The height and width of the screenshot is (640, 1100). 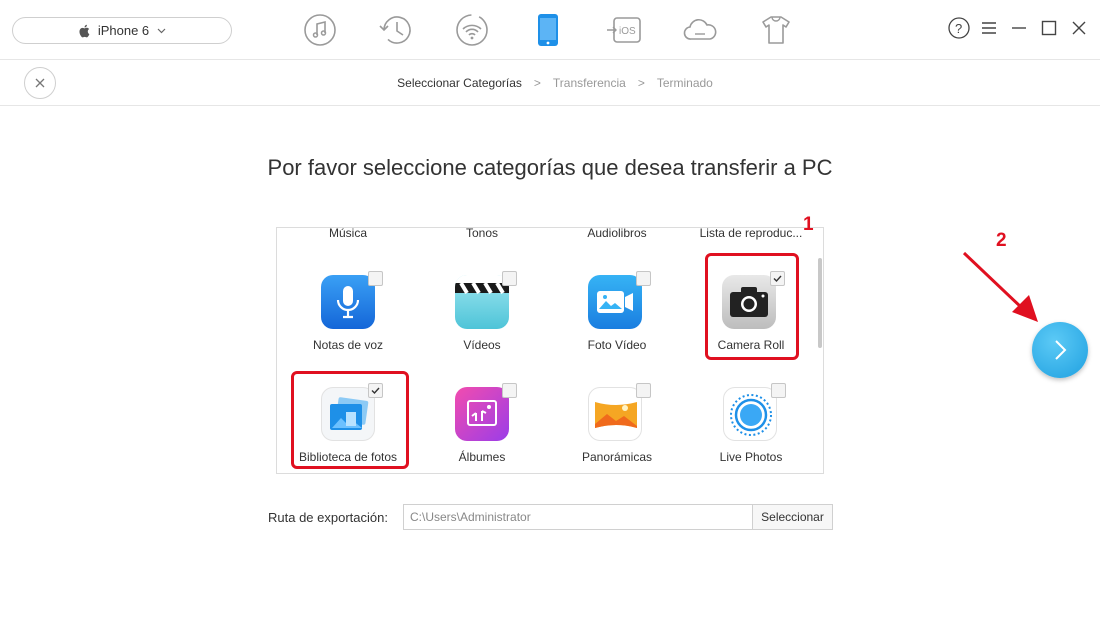 What do you see at coordinates (578, 517) in the screenshot?
I see `export-path-field: C:\Users\Administrator` at bounding box center [578, 517].